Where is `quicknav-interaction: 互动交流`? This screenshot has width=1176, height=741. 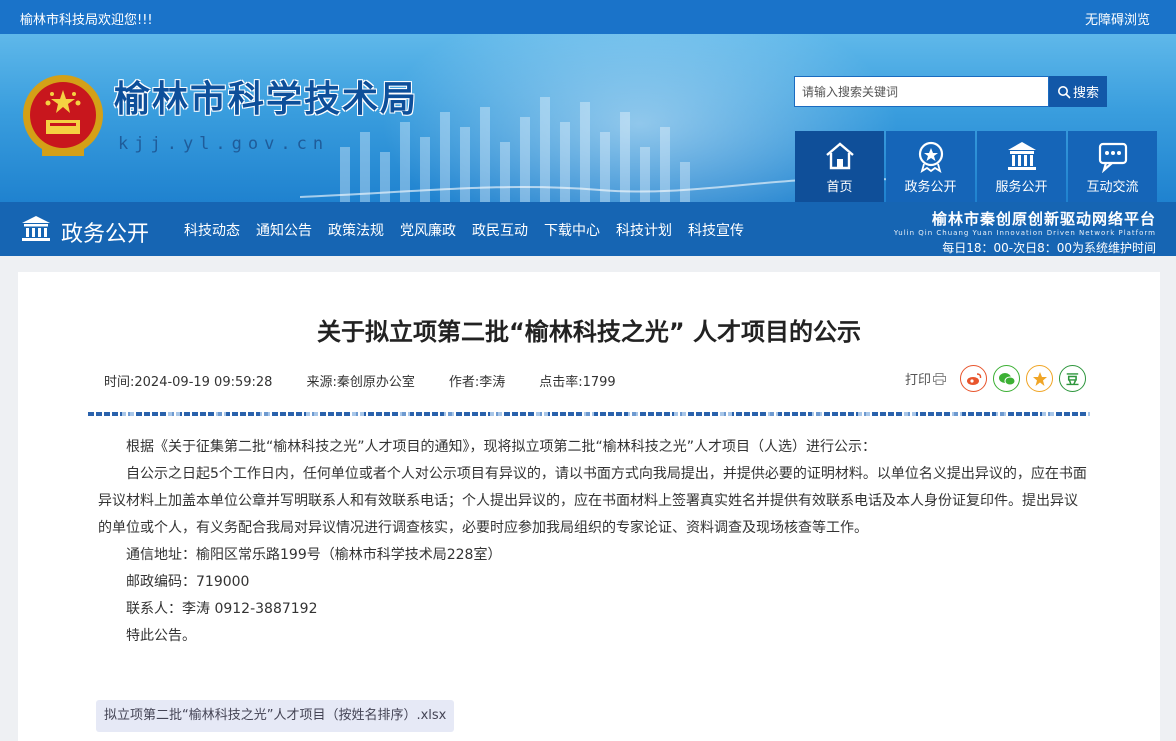
quicknav-interaction: 互动交流 is located at coordinates (1112, 166).